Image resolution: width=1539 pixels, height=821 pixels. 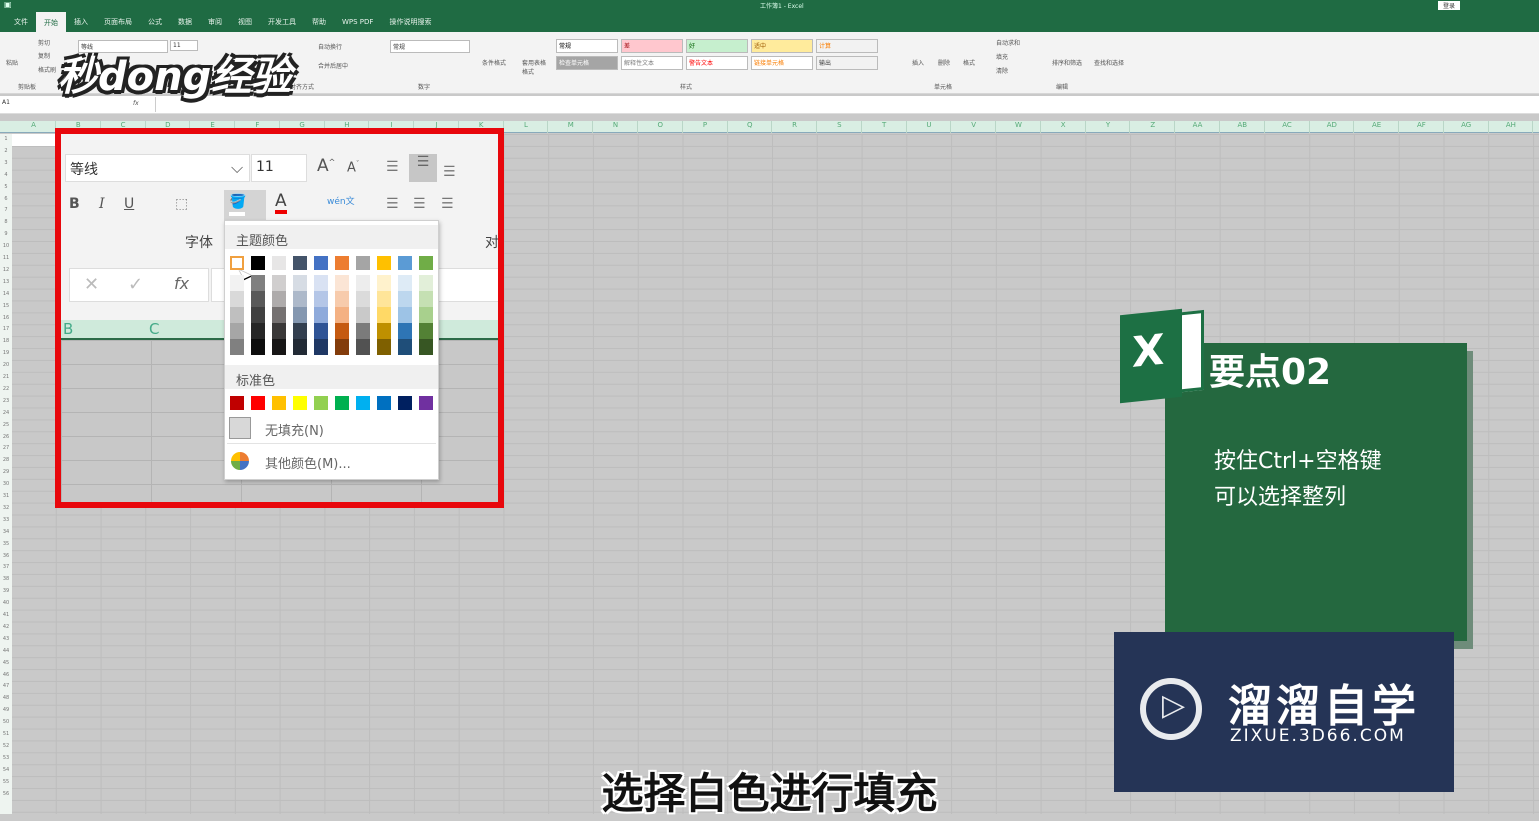 What do you see at coordinates (74, 204) in the screenshot?
I see `bold-button: B` at bounding box center [74, 204].